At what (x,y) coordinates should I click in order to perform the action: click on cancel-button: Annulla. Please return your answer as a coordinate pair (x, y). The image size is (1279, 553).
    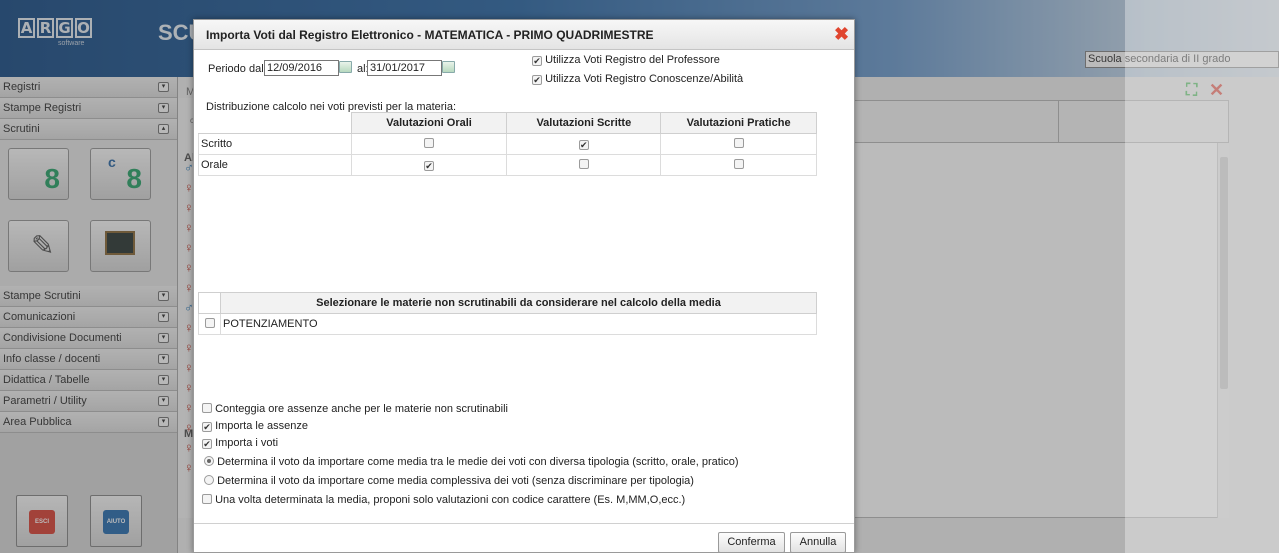
    Looking at the image, I should click on (818, 542).